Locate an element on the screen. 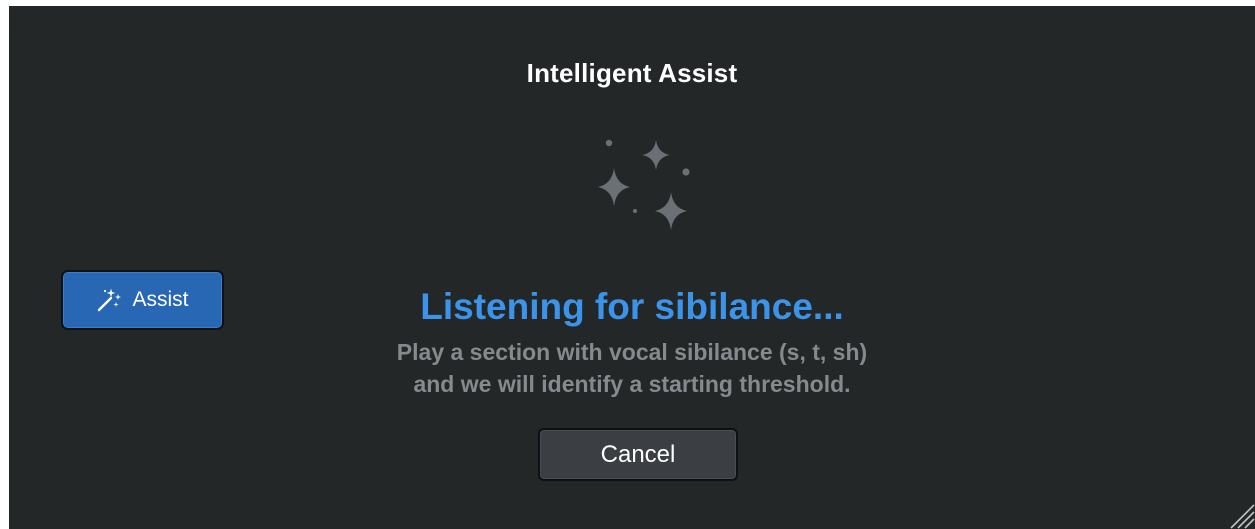 The height and width of the screenshot is (529, 1255). sparkles-icon is located at coordinates (644, 184).